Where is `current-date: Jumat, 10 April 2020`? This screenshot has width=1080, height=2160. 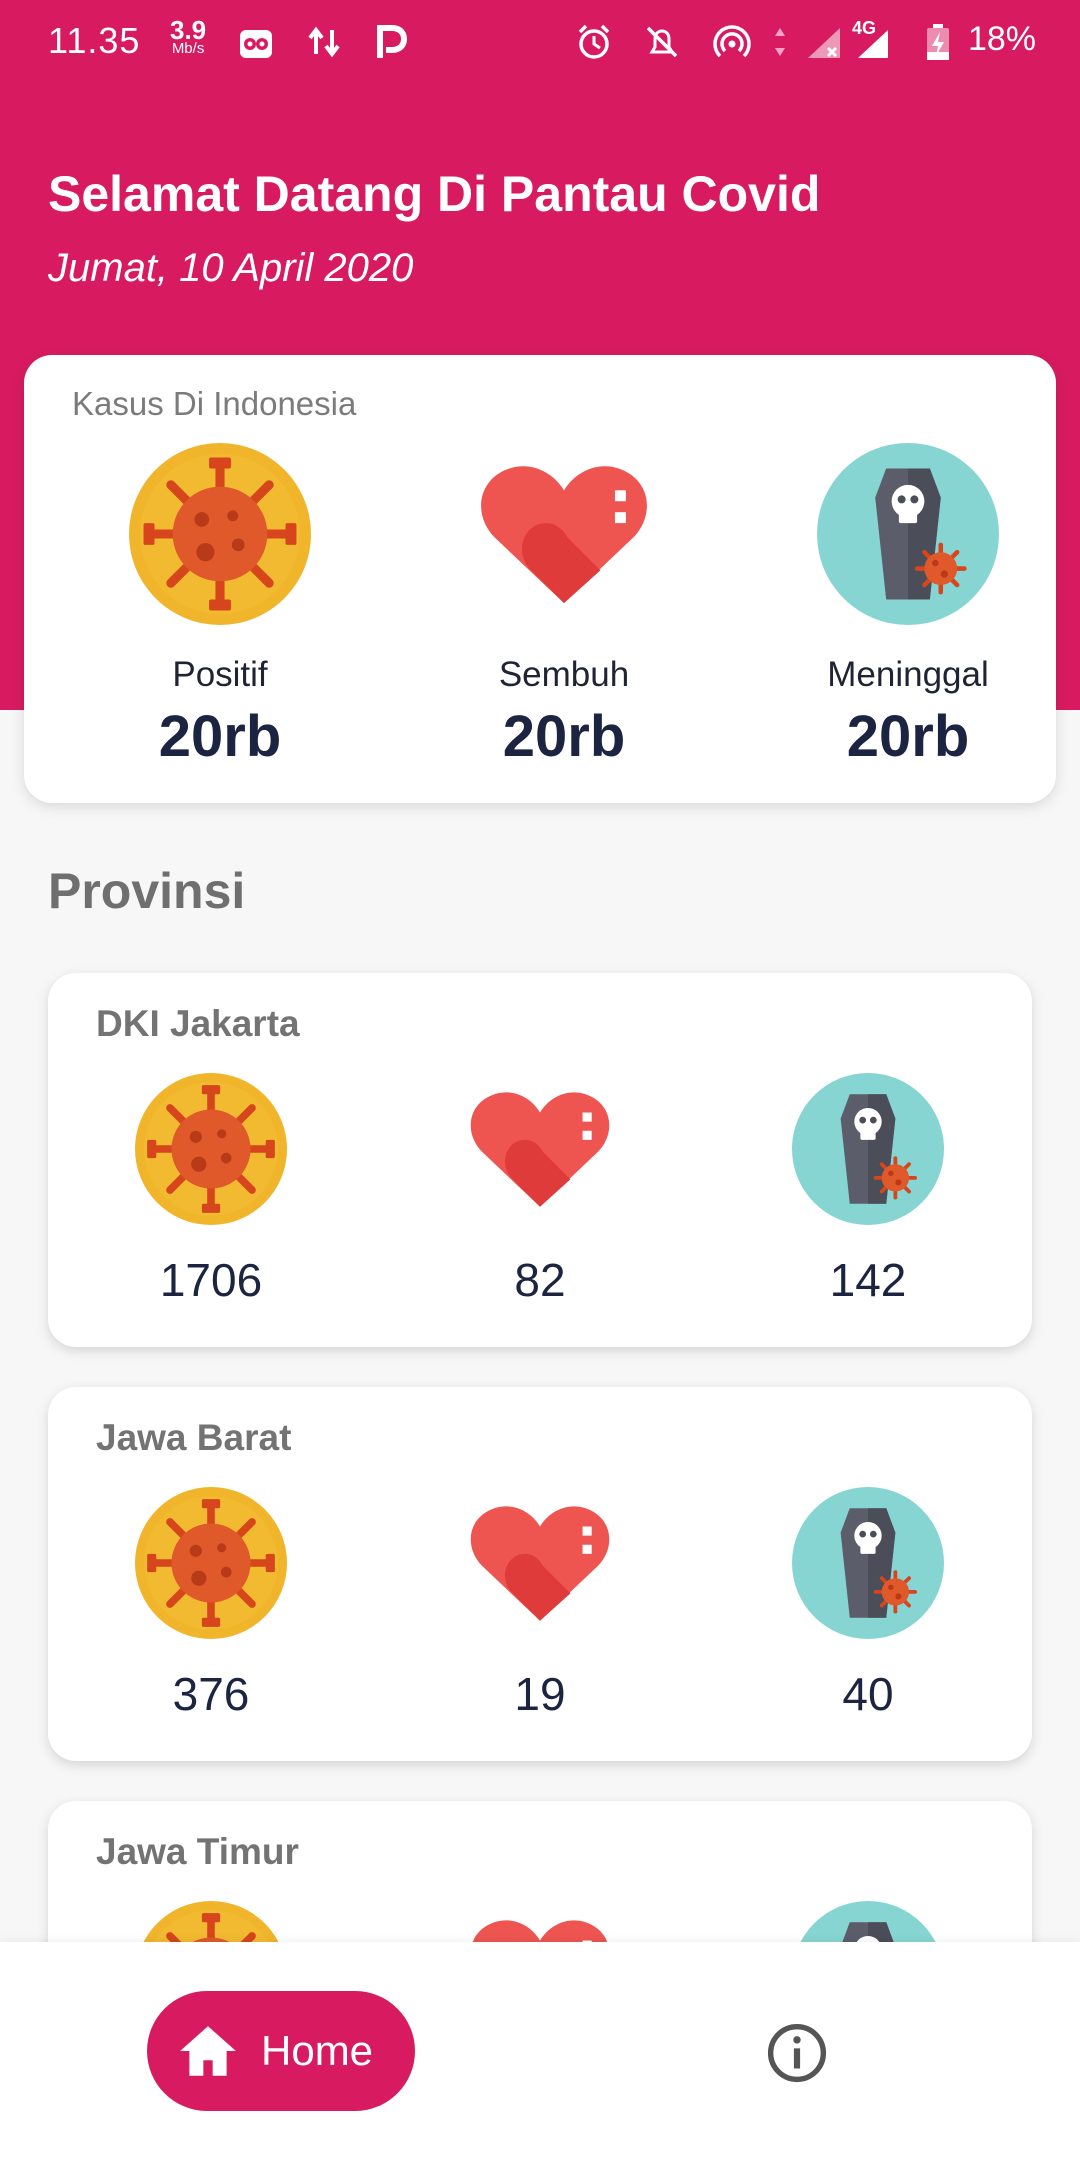
current-date: Jumat, 10 April 2020 is located at coordinates (231, 268).